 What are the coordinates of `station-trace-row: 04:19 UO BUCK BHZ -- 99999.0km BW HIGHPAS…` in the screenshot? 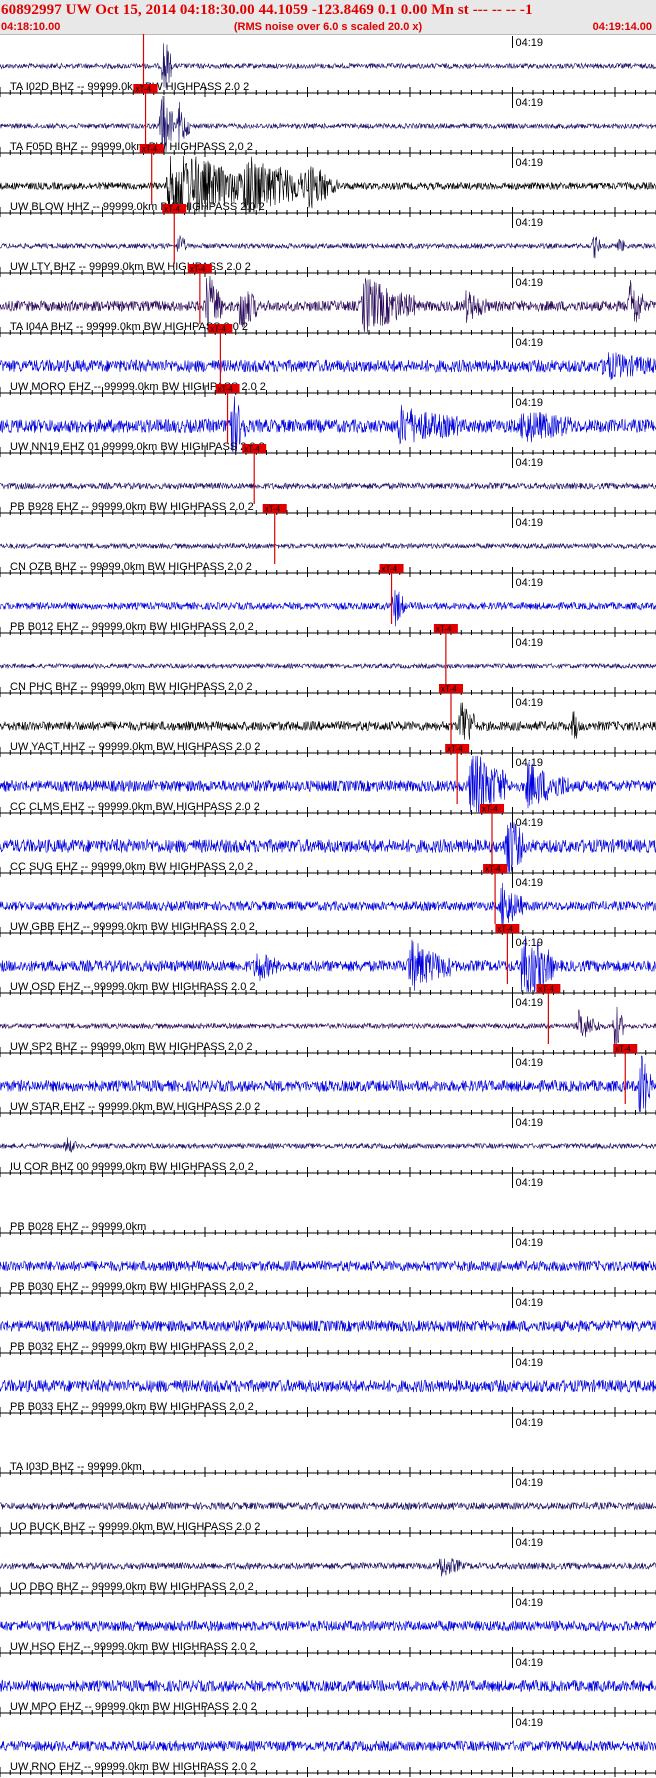 It's located at (328, 1506).